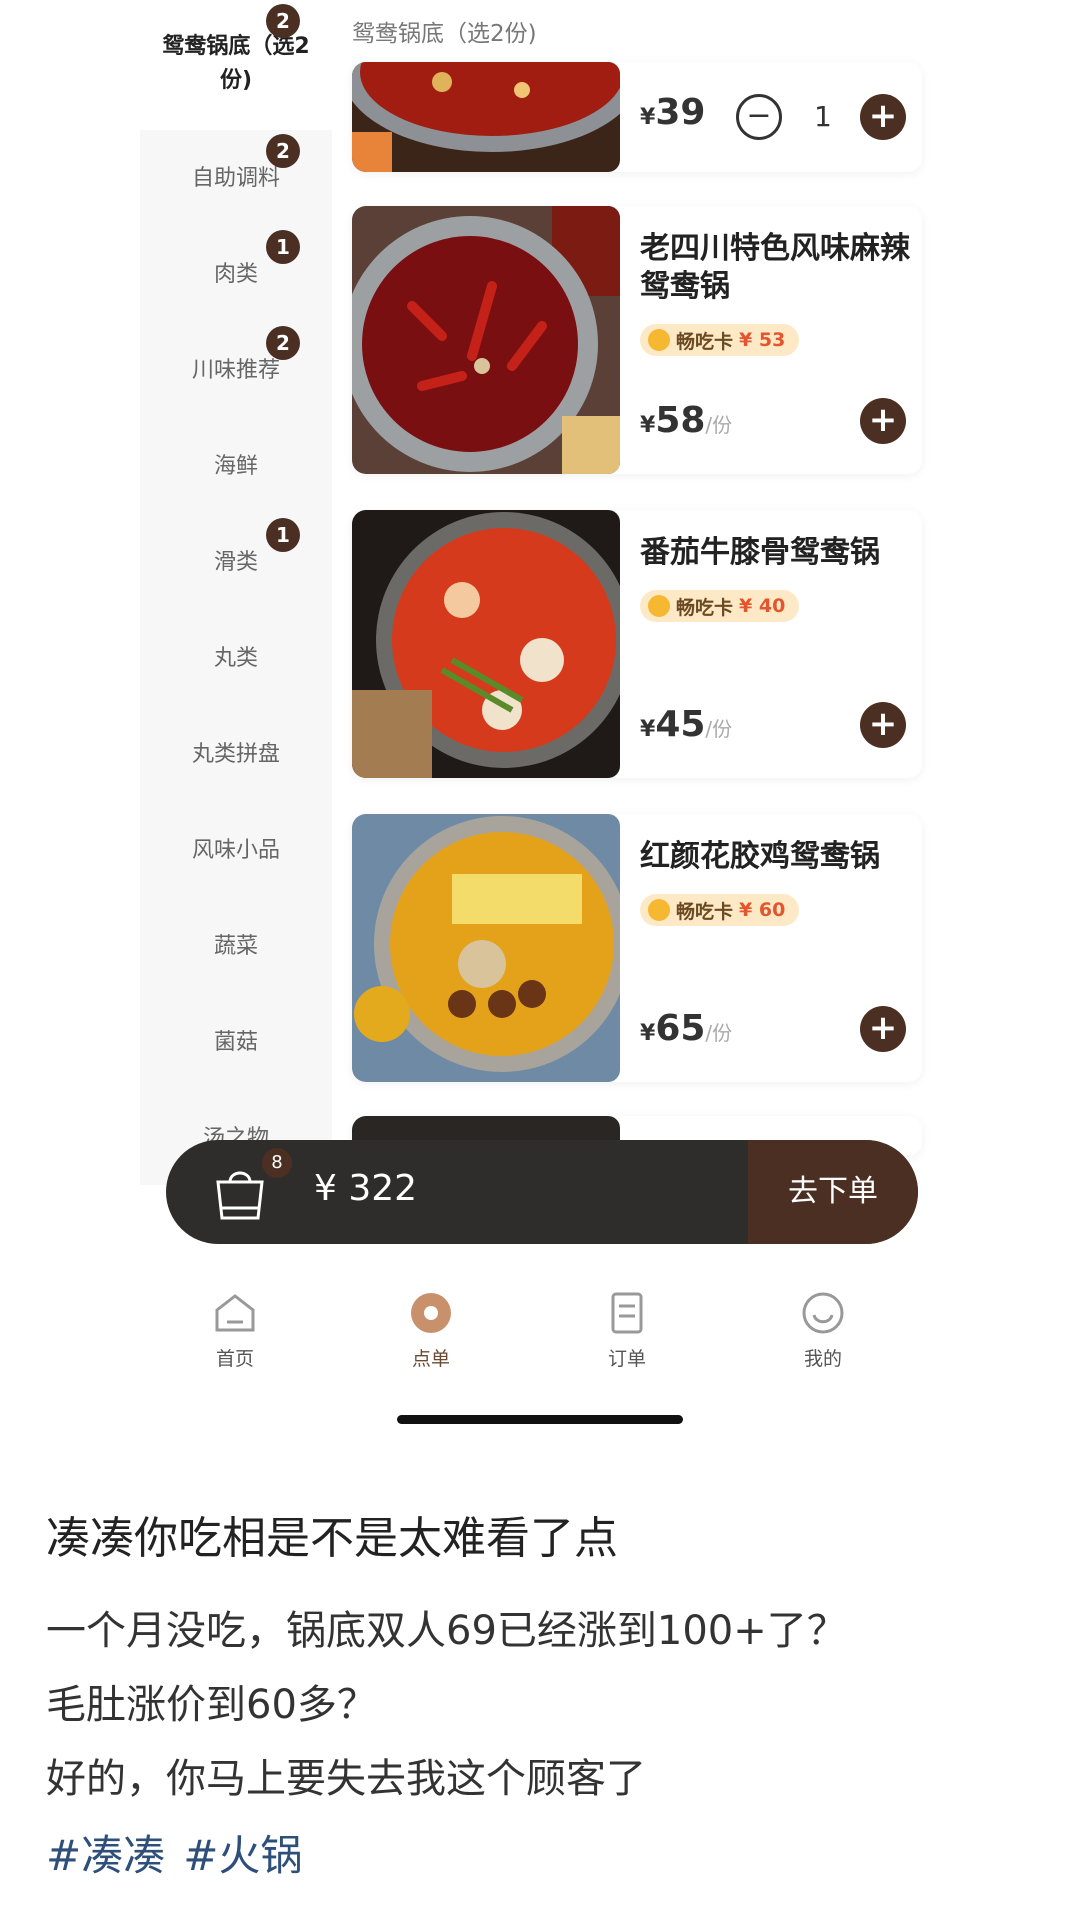 The image size is (1080, 1932). I want to click on sidebar-item-meat: 肉类, so click(236, 272).